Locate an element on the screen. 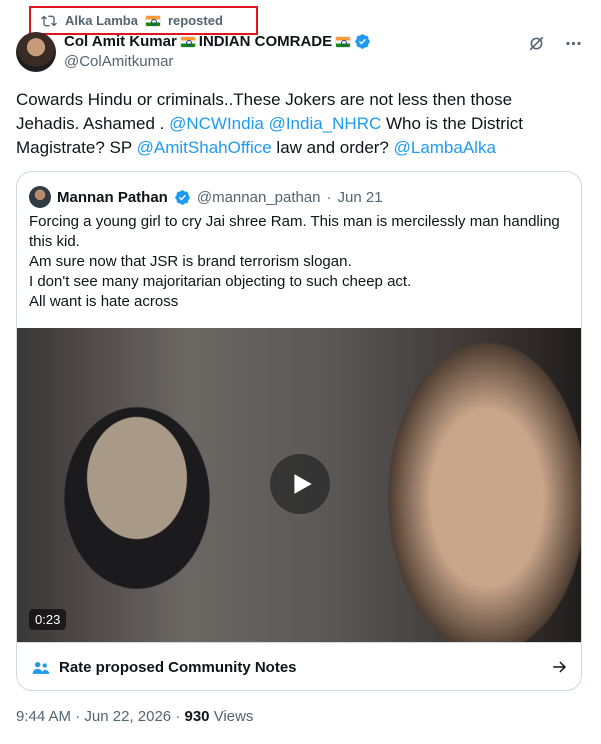  author-name: Col Amit Kumar is located at coordinates (120, 41).